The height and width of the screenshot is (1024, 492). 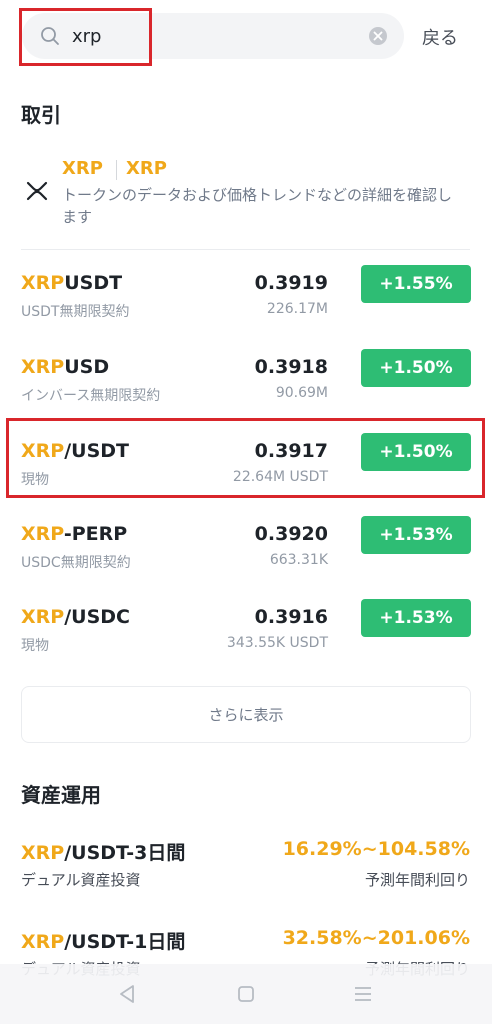 I want to click on search-icon, so click(x=50, y=36).